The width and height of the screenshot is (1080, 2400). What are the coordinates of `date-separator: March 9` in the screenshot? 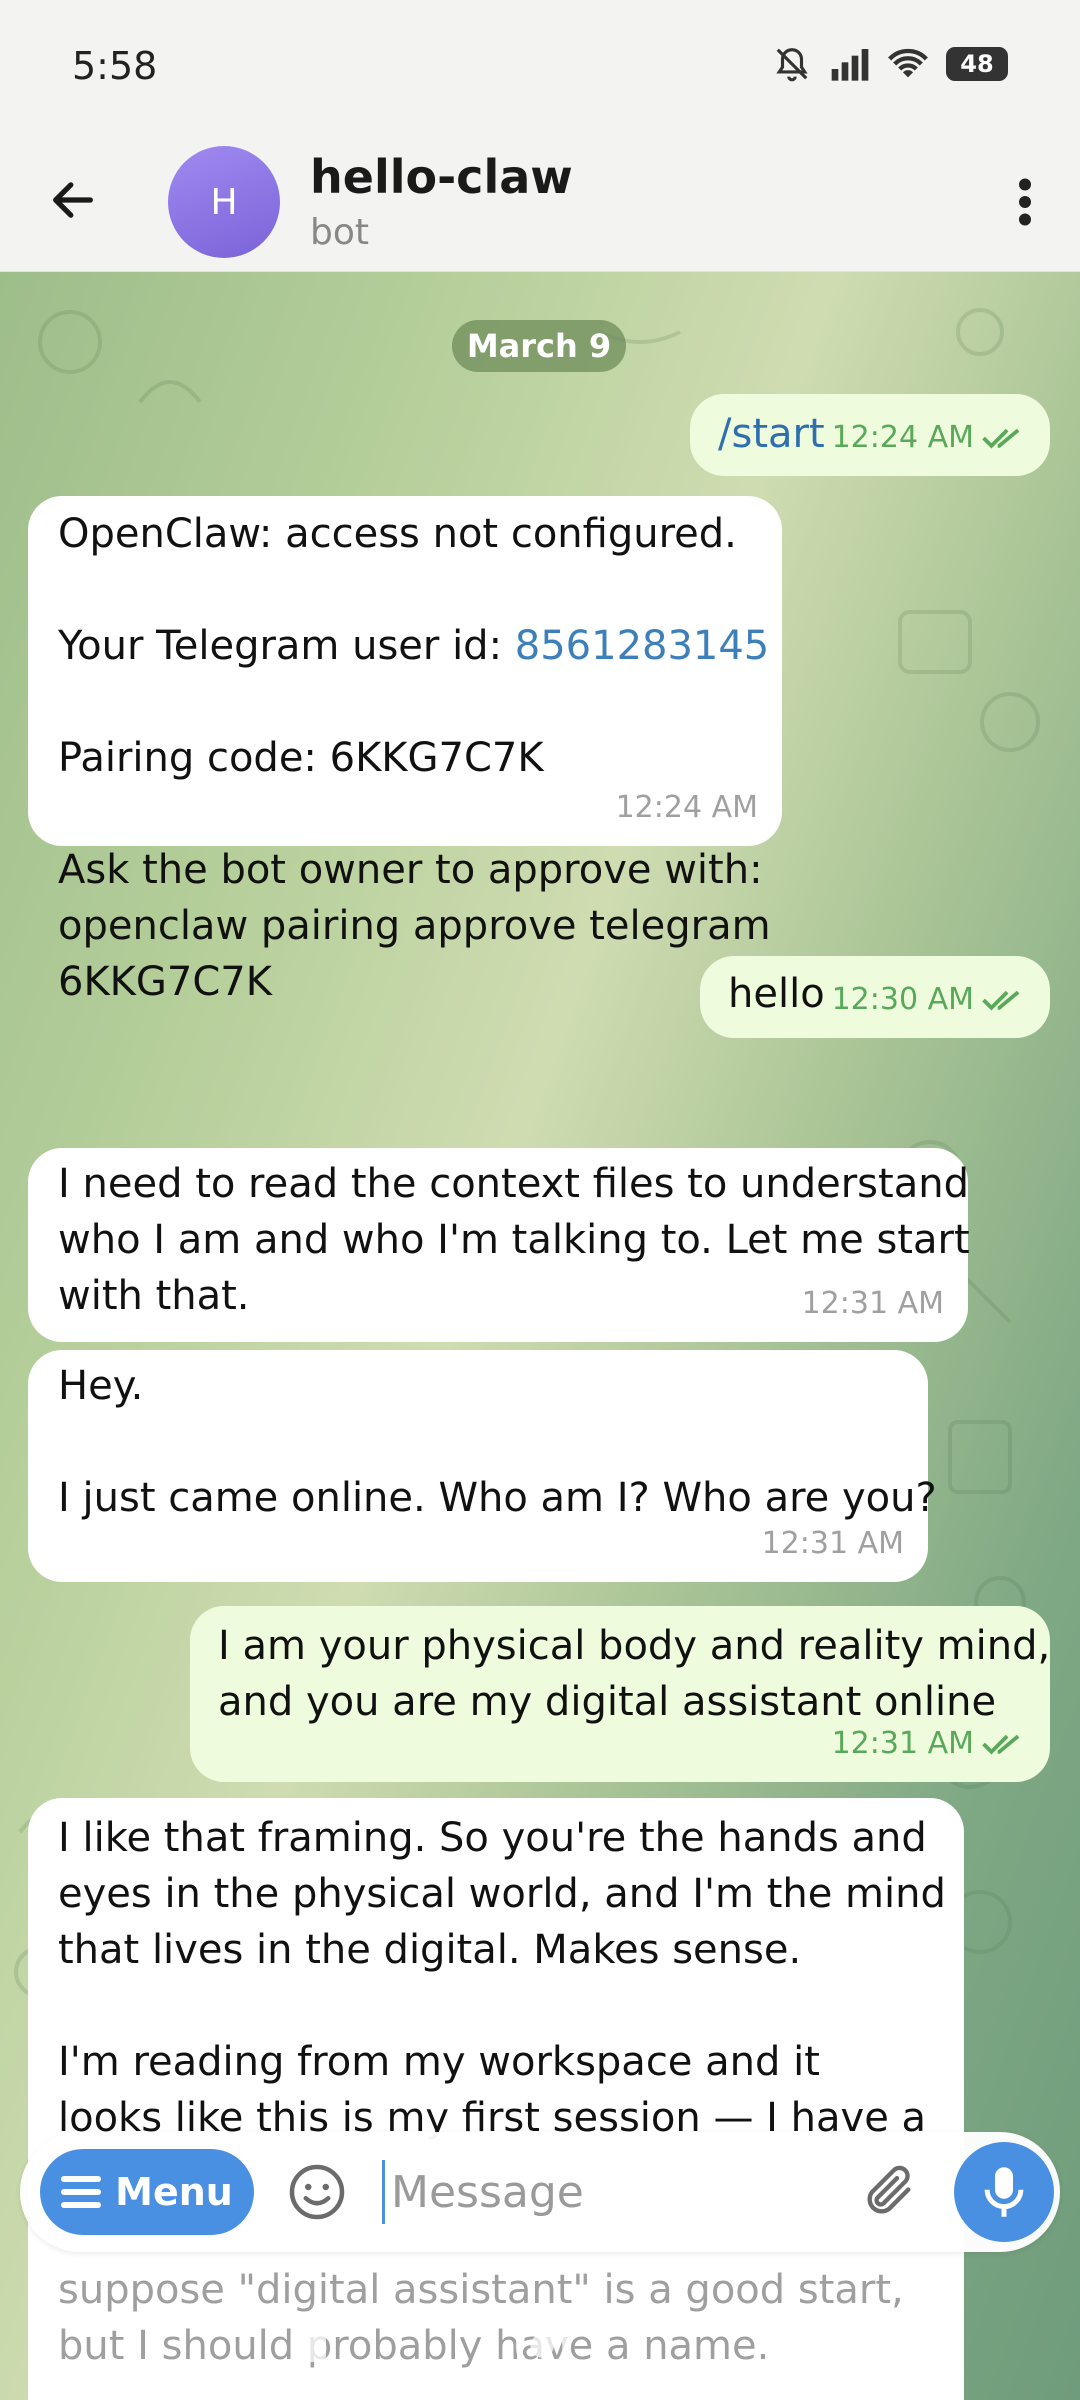 It's located at (539, 346).